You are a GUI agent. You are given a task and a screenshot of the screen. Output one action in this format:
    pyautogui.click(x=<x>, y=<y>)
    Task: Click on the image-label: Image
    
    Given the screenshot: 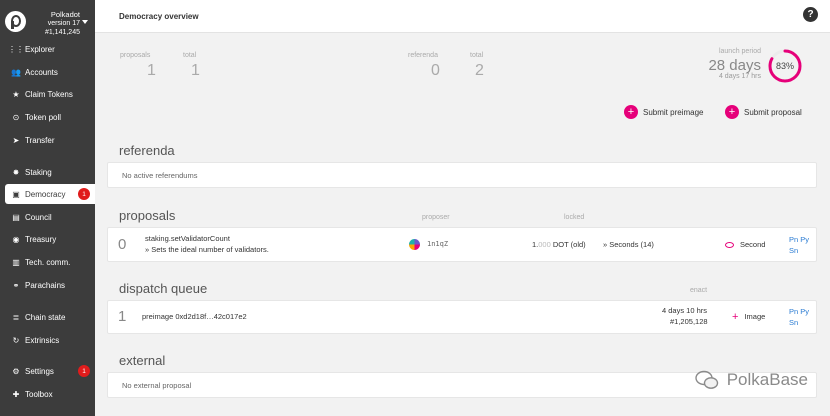 What is the action you would take?
    pyautogui.click(x=755, y=316)
    